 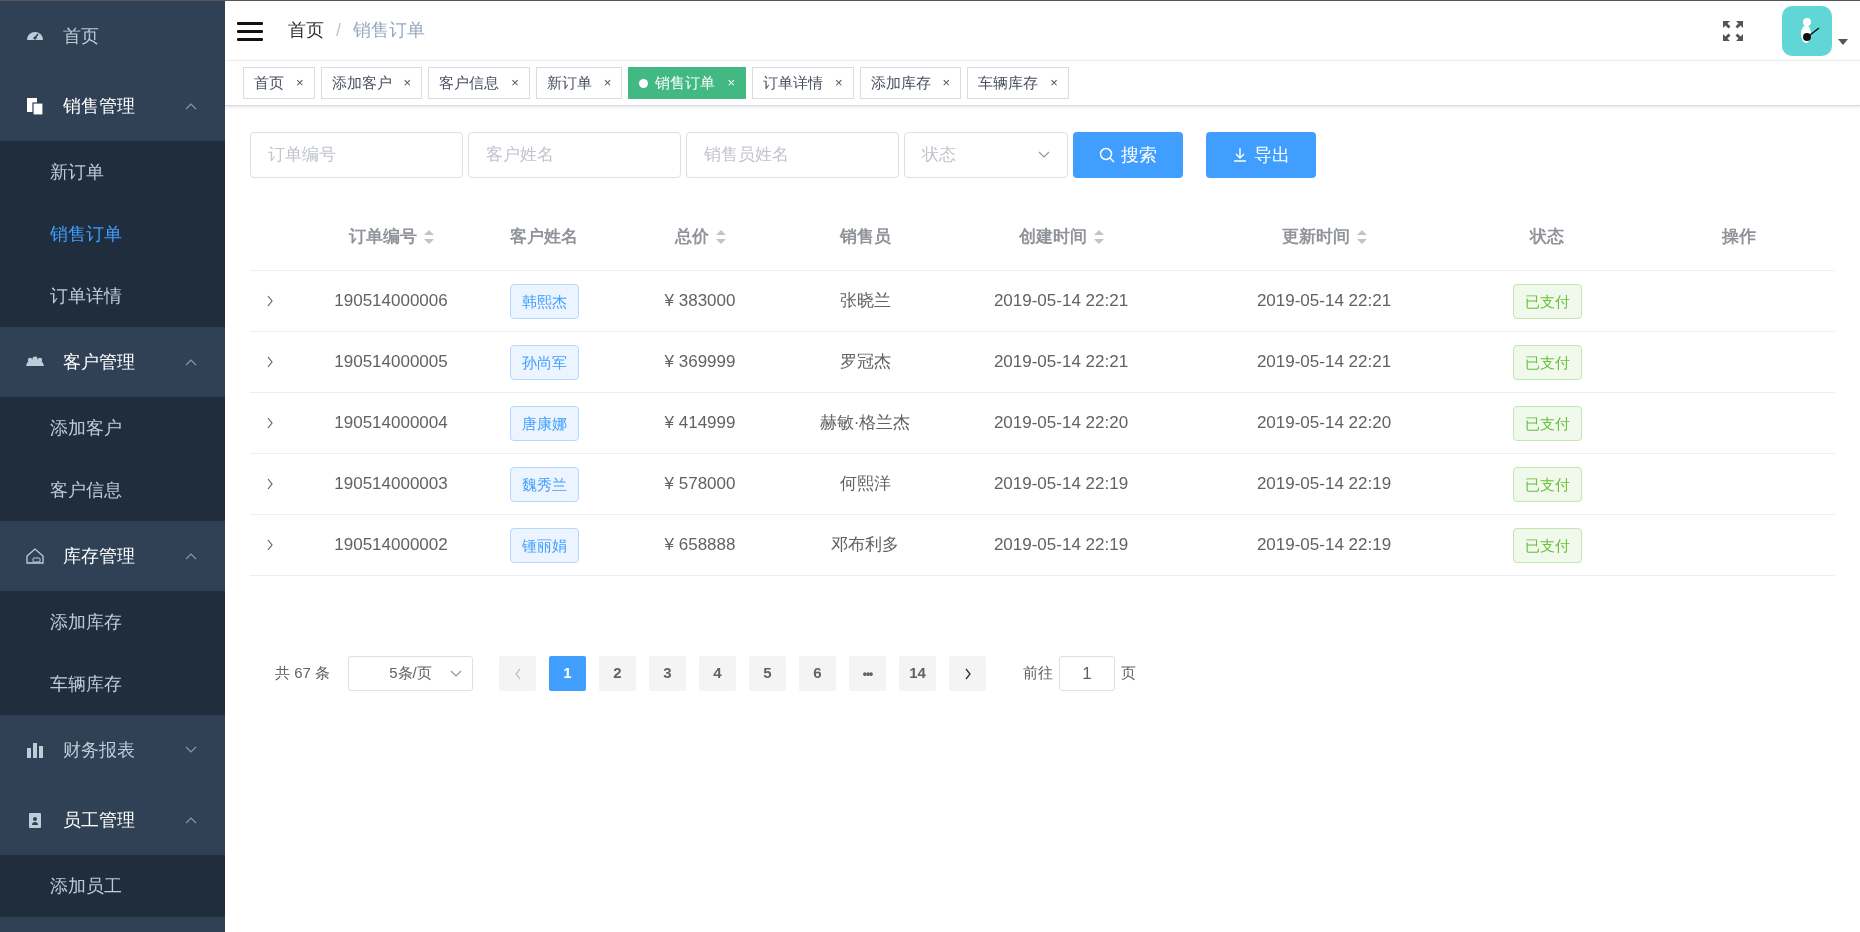 I want to click on page-button: 5, so click(x=768, y=673).